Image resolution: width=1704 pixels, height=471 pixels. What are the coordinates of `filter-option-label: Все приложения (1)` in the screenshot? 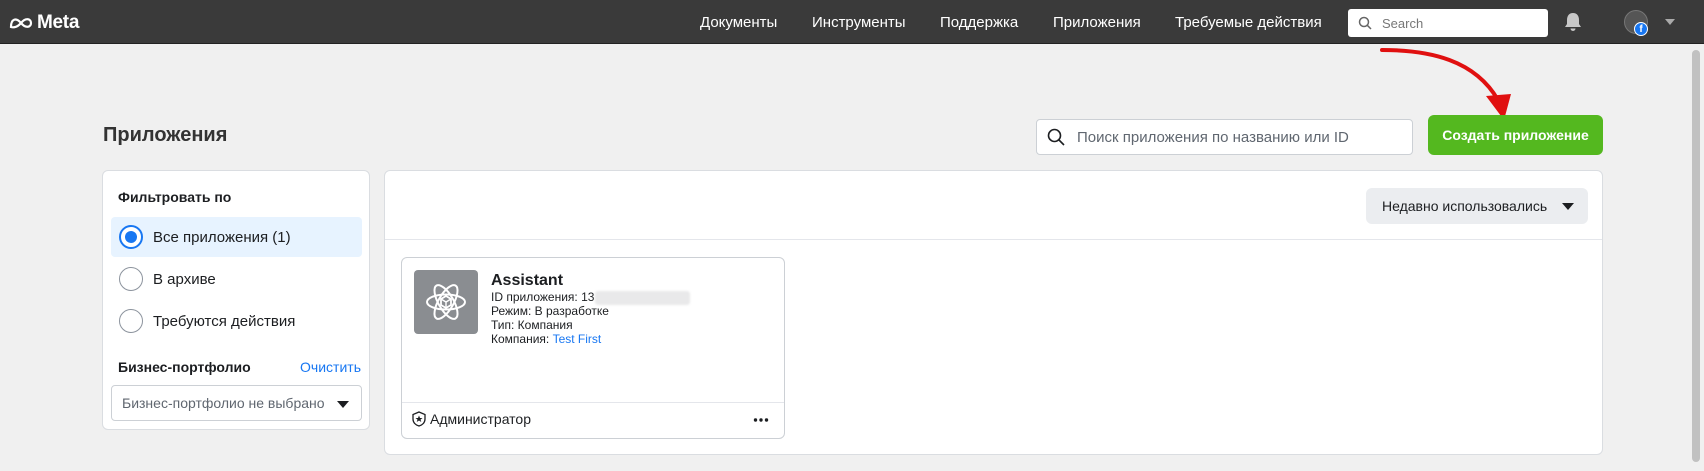 It's located at (222, 237).